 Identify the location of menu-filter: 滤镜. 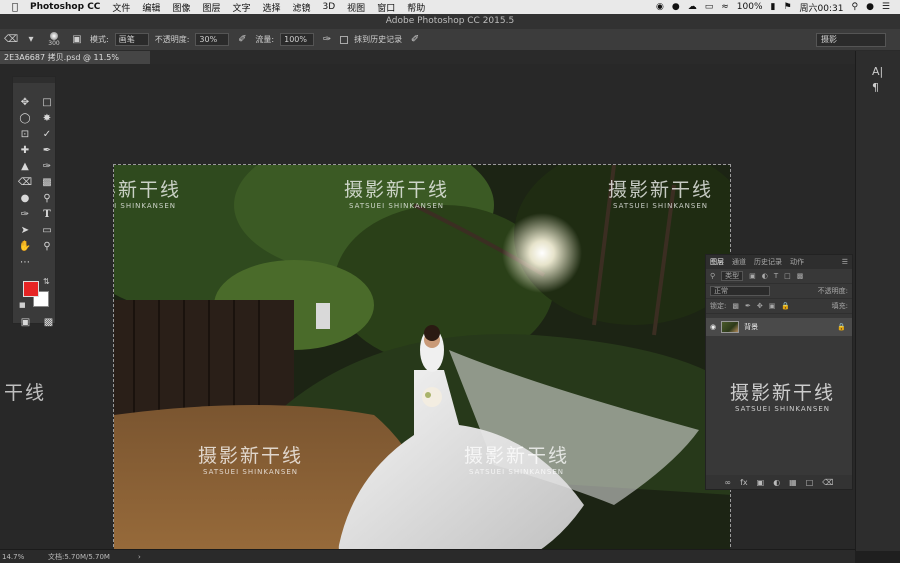
(302, 7).